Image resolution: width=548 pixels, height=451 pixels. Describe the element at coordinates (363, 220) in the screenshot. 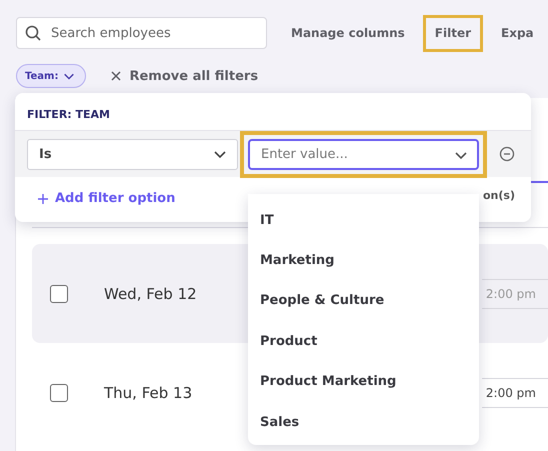

I see `menu-item: IT` at that location.